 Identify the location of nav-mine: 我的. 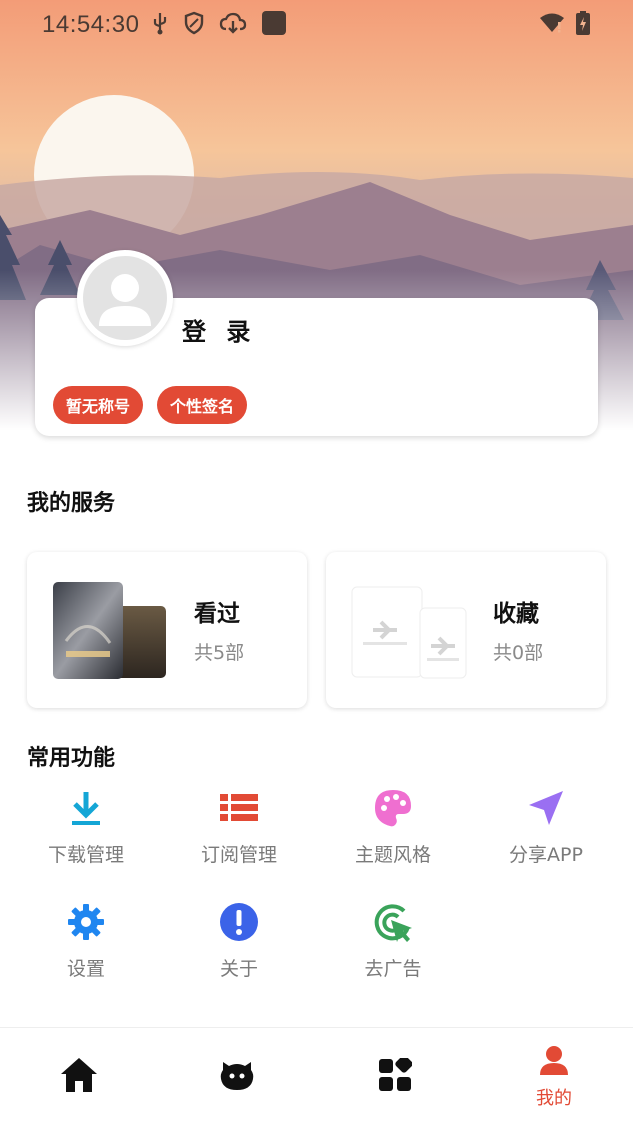
(554, 1076).